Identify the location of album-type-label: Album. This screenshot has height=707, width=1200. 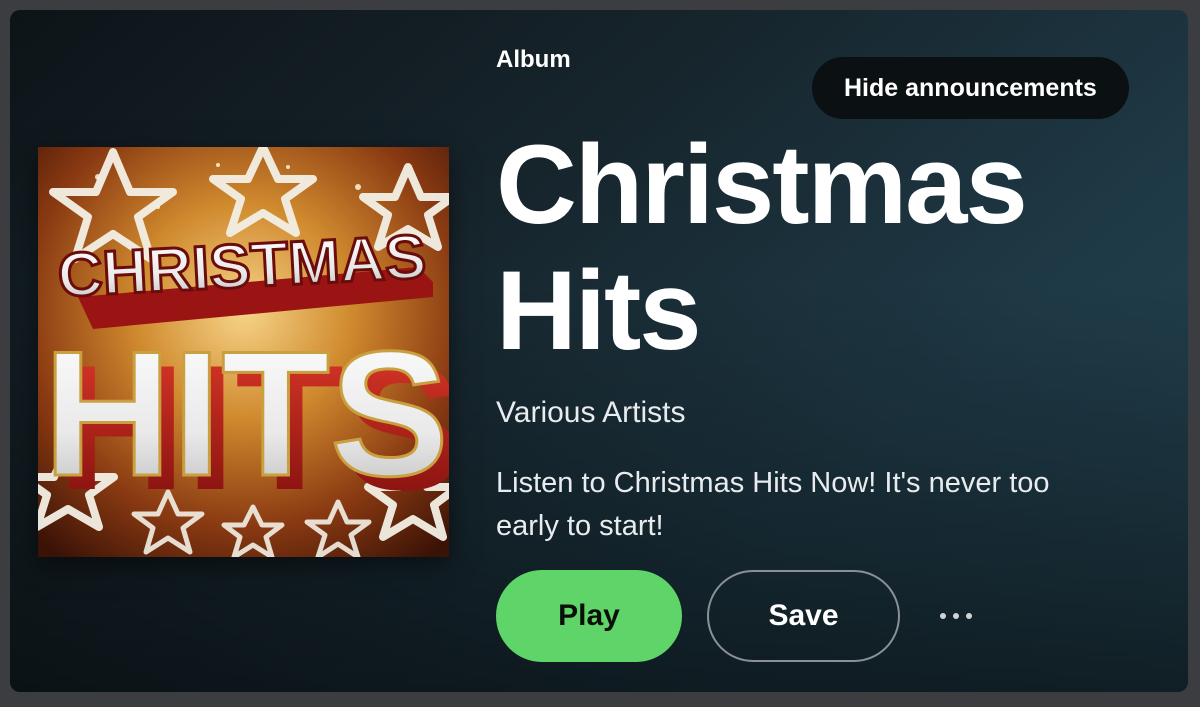
(533, 59).